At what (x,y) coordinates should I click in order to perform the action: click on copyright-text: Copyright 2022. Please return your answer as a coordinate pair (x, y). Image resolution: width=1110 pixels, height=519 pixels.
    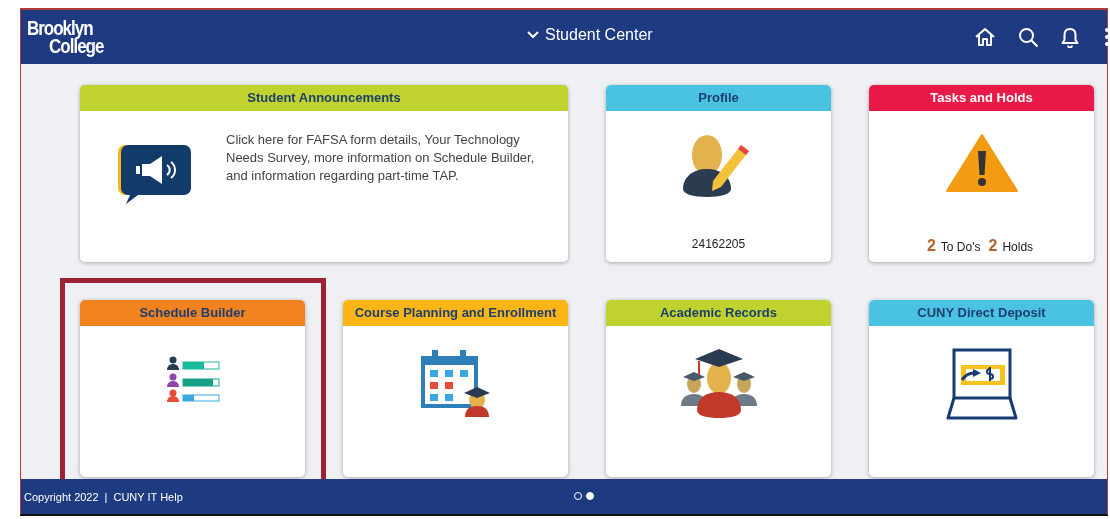
    Looking at the image, I should click on (61, 496).